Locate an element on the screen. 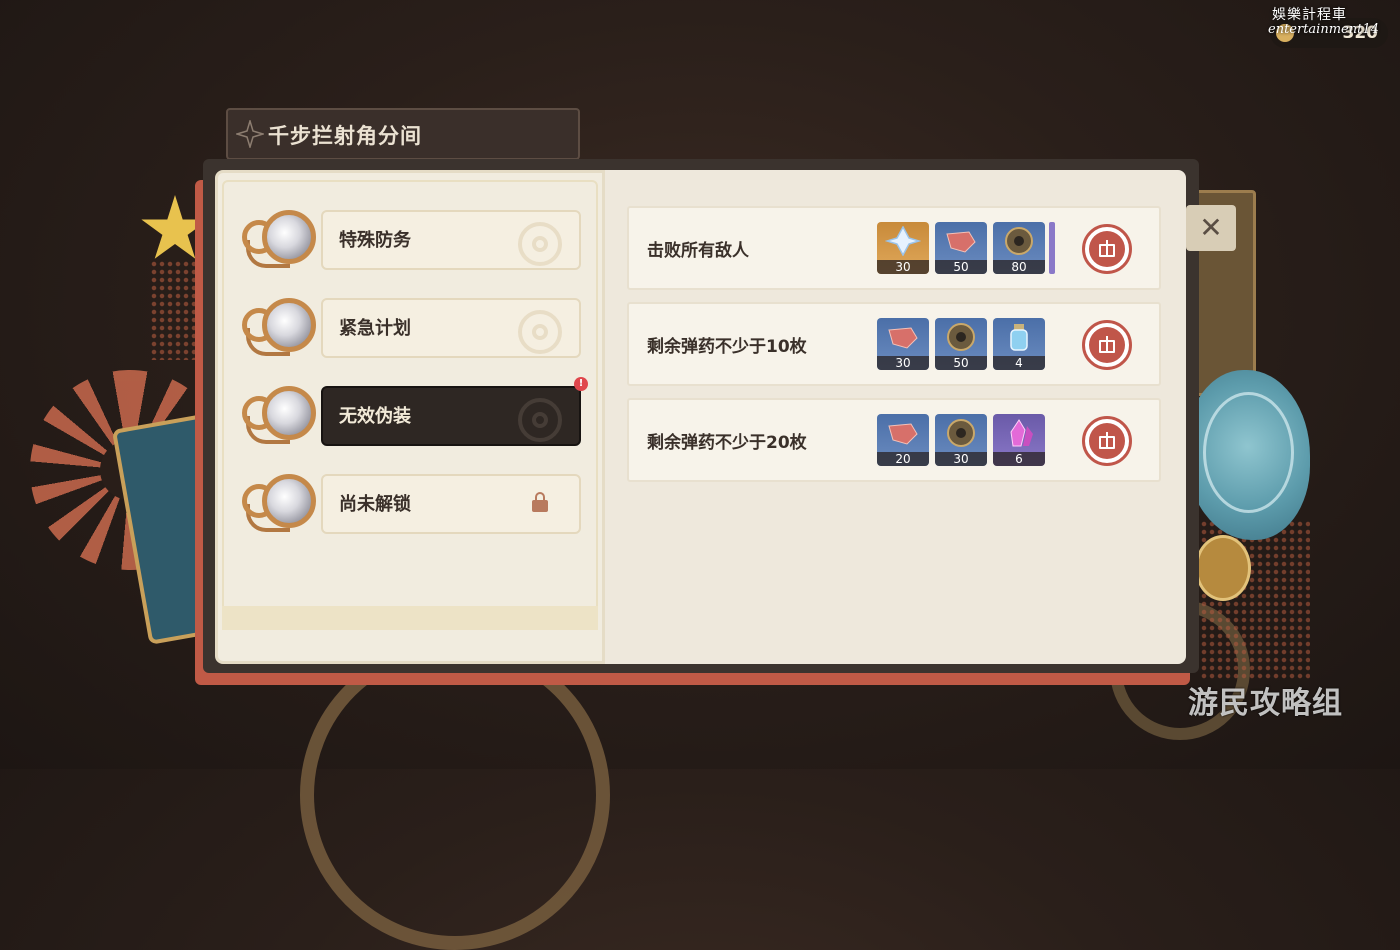 The width and height of the screenshot is (1400, 950). alert-badge: ! is located at coordinates (581, 384).